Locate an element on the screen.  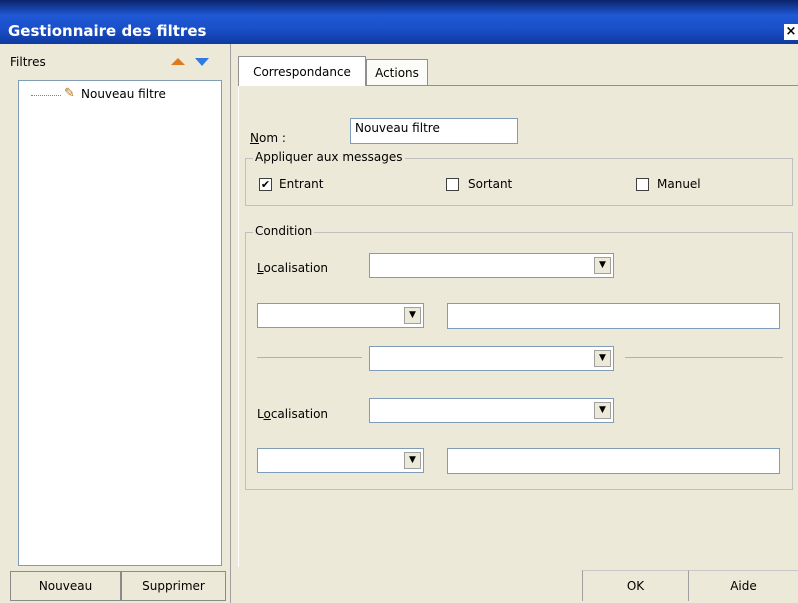
apply-group-title: Appliquer aux messages is located at coordinates (329, 157).